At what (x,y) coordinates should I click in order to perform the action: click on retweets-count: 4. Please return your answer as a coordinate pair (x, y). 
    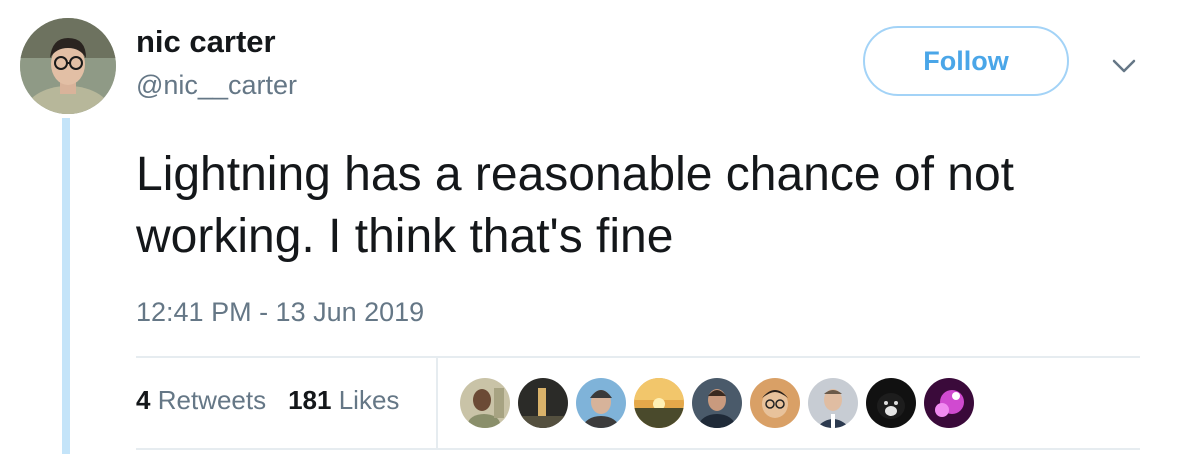
    Looking at the image, I should click on (143, 400).